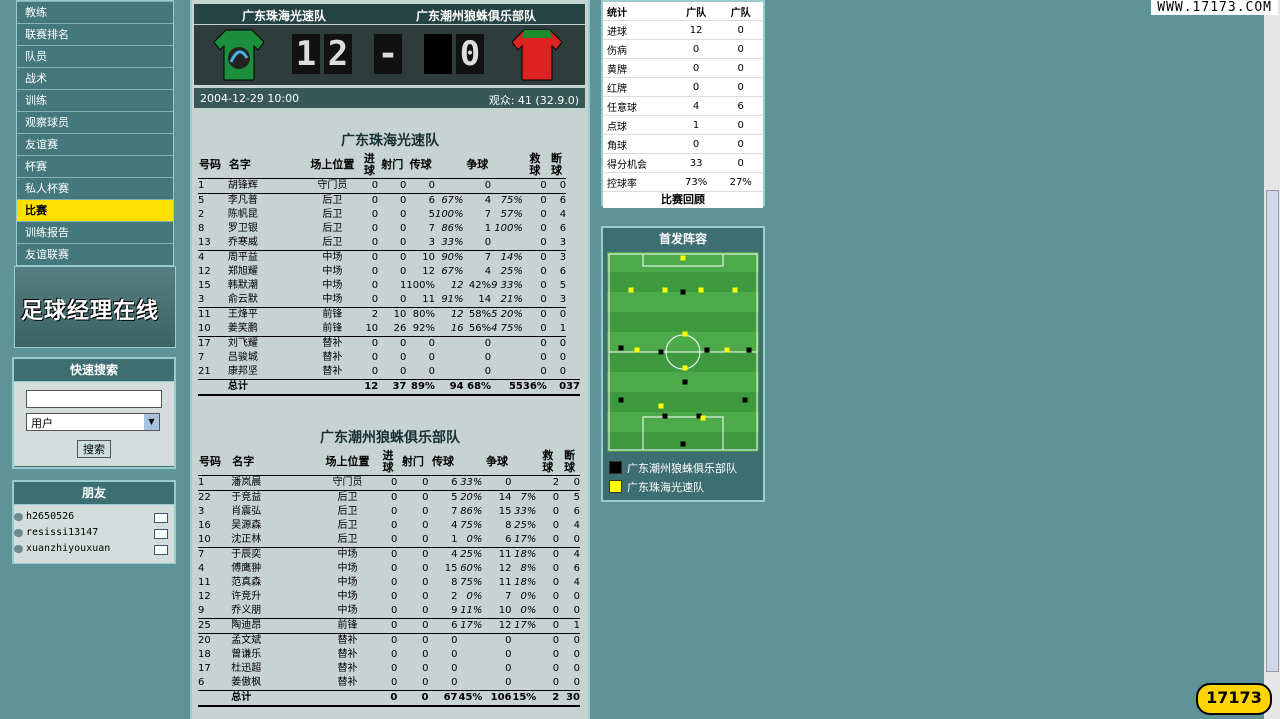 This screenshot has height=719, width=1280. What do you see at coordinates (94, 399) in the screenshot?
I see `search-input` at bounding box center [94, 399].